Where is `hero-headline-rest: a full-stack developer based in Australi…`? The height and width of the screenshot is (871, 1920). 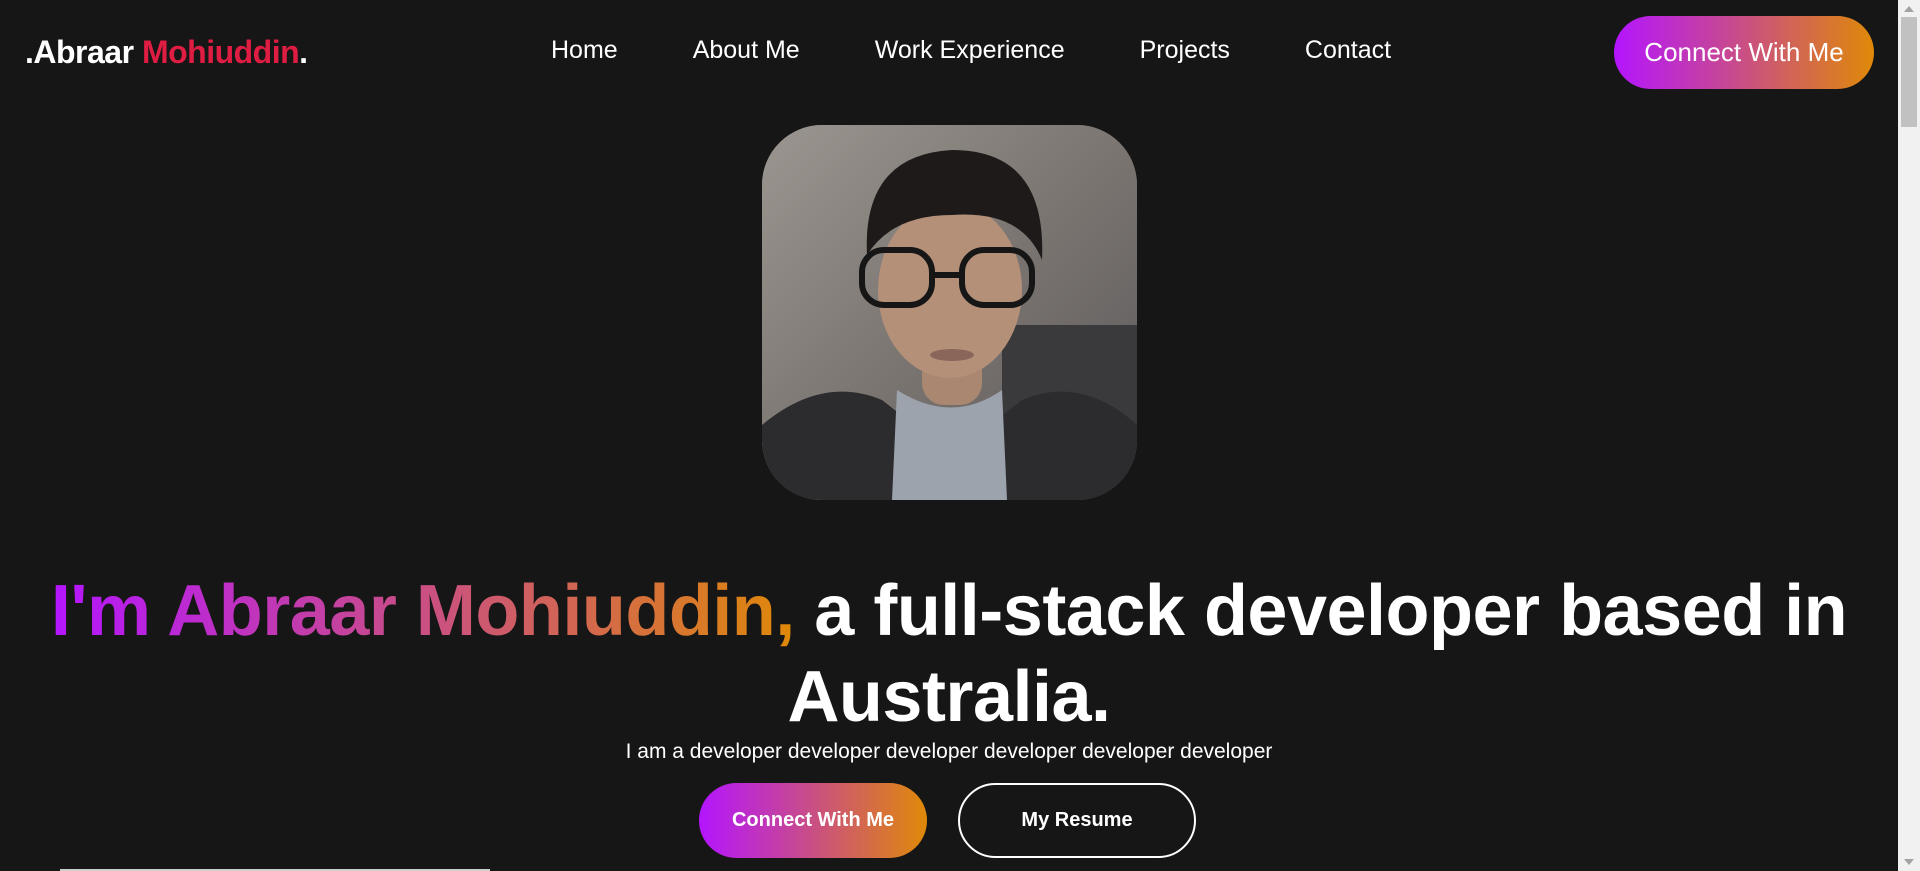
hero-headline-rest: a full-stack developer based in Australi… is located at coordinates (1317, 654).